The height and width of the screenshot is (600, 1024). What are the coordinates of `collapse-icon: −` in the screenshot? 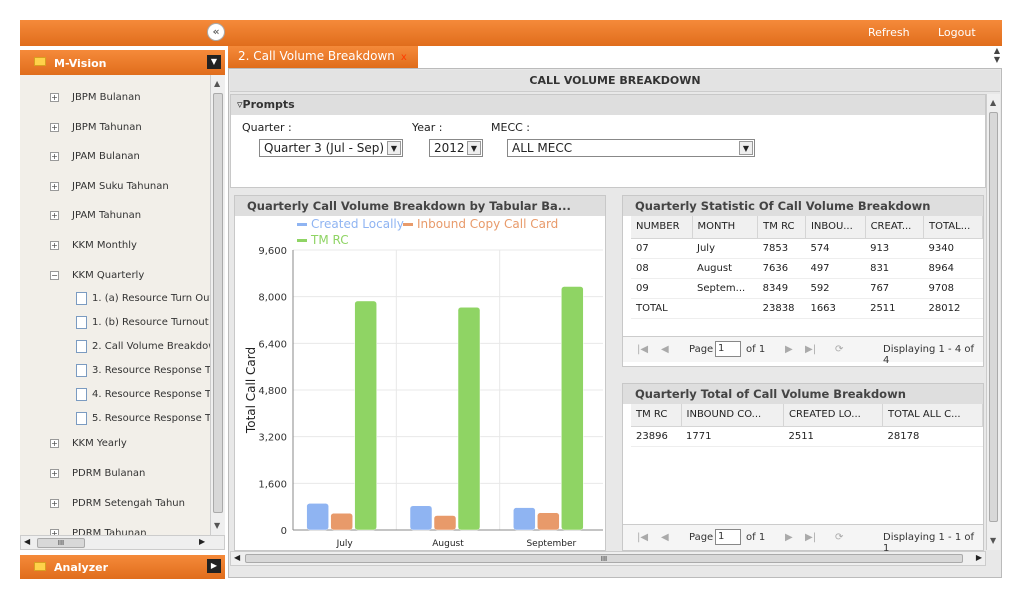 It's located at (54, 275).